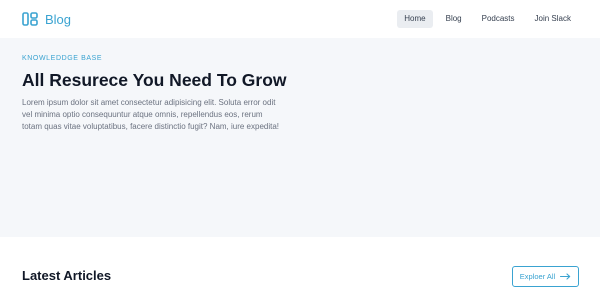 Image resolution: width=600 pixels, height=300 pixels. Describe the element at coordinates (30, 19) in the screenshot. I see `blog-logo-icon` at that location.